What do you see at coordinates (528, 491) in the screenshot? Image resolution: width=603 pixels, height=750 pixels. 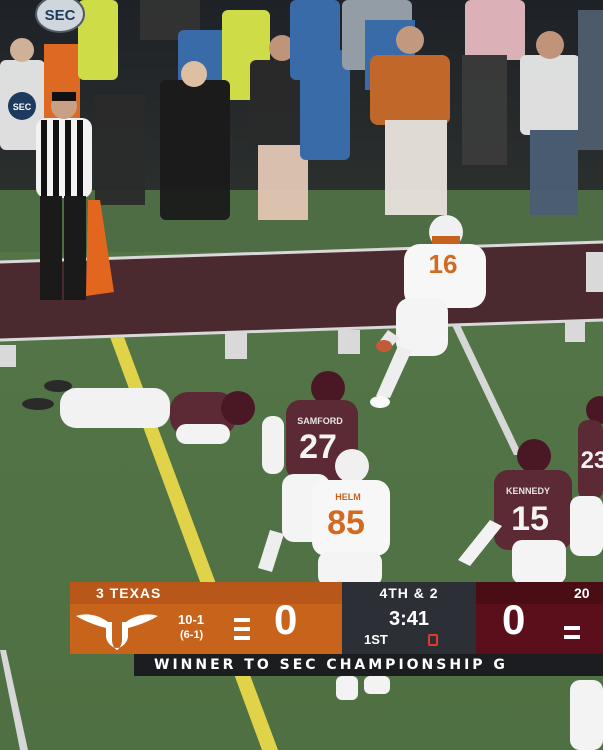 I see `jersey-name-defender-right: KENNEDY` at bounding box center [528, 491].